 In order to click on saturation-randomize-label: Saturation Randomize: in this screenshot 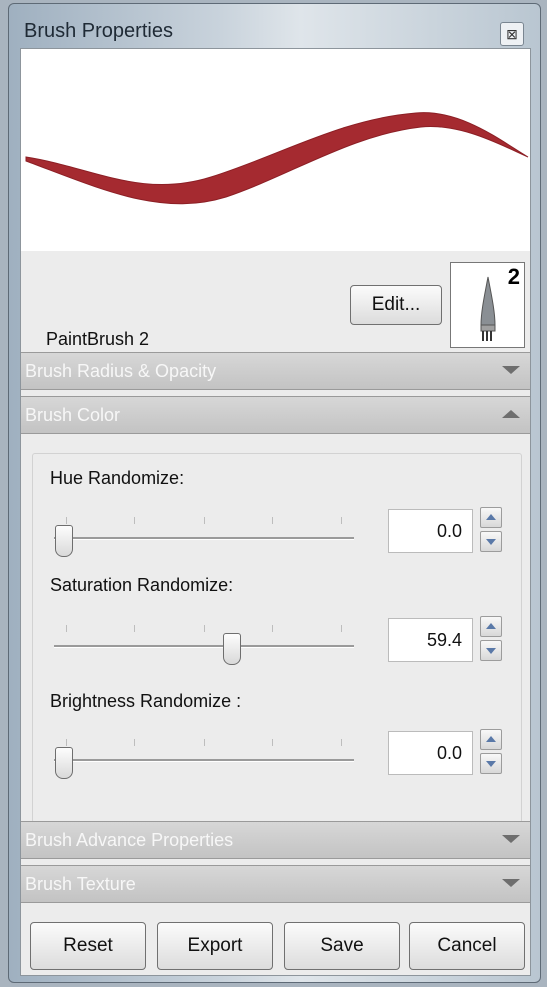, I will do `click(142, 585)`.